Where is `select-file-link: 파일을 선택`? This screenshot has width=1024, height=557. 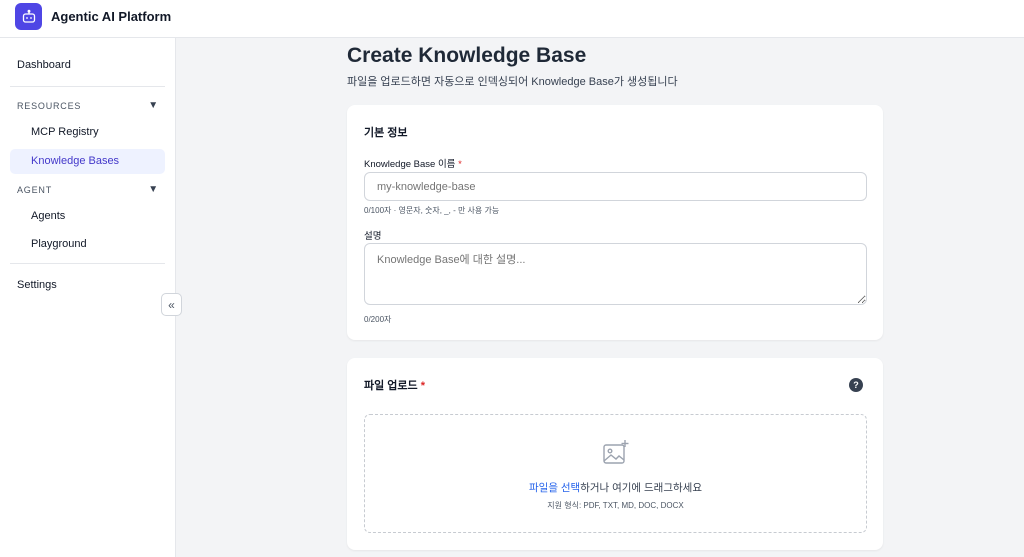 select-file-link: 파일을 선택 is located at coordinates (554, 488).